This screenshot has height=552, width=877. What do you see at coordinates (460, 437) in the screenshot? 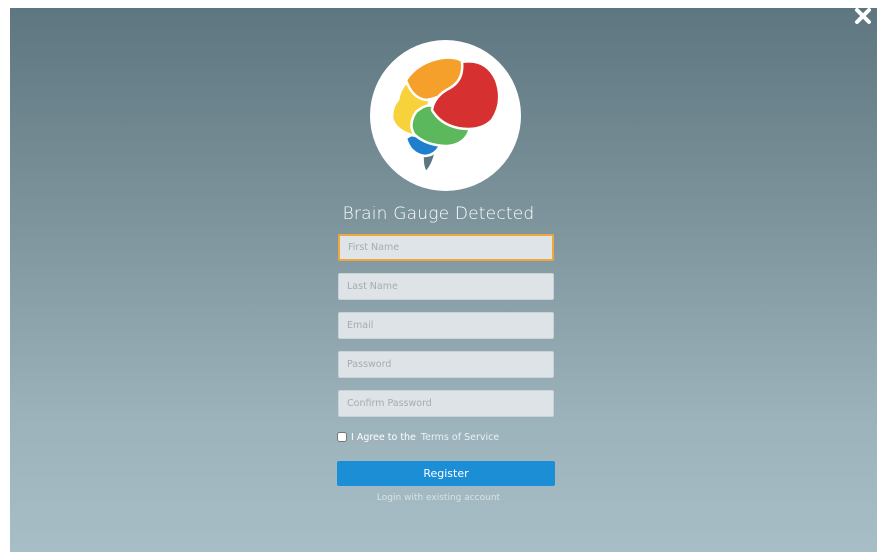
I see `terms-of-service-link: Terms of Service` at bounding box center [460, 437].